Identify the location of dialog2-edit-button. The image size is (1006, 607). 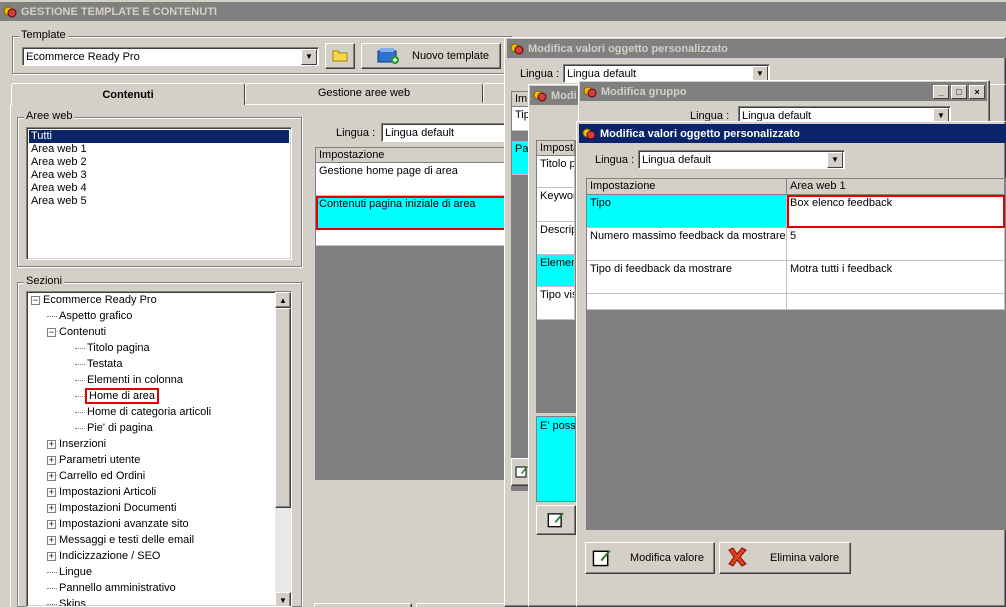
(556, 520).